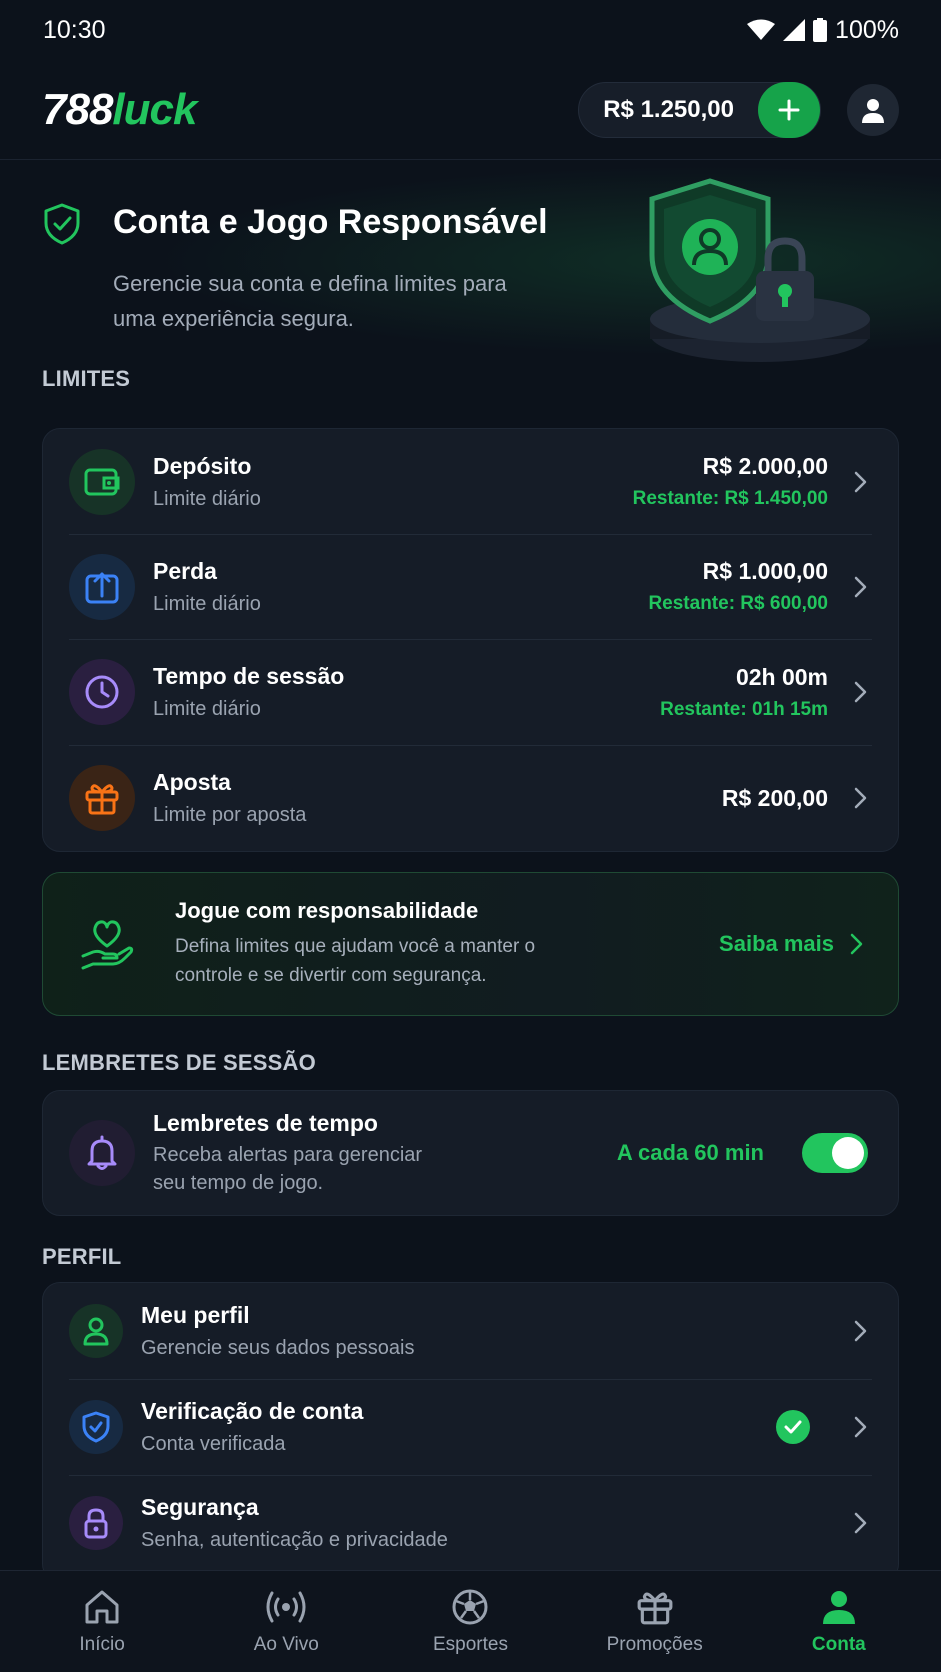 The width and height of the screenshot is (941, 1672). Describe the element at coordinates (213, 1444) in the screenshot. I see `profile-item-subtitle: Conta verificada` at that location.